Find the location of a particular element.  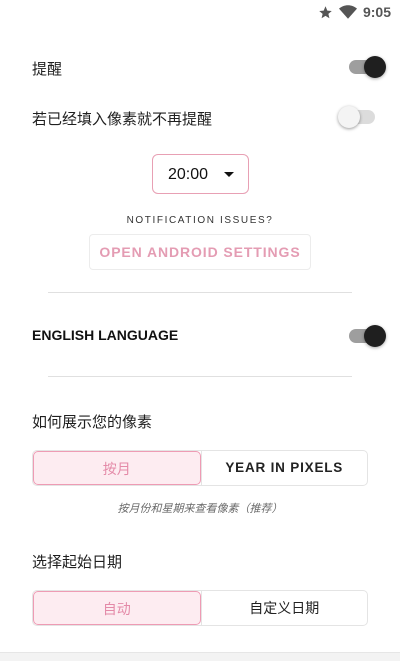

skip-if-filled-label: 若已经填入像素就不再提醒 is located at coordinates (122, 119).